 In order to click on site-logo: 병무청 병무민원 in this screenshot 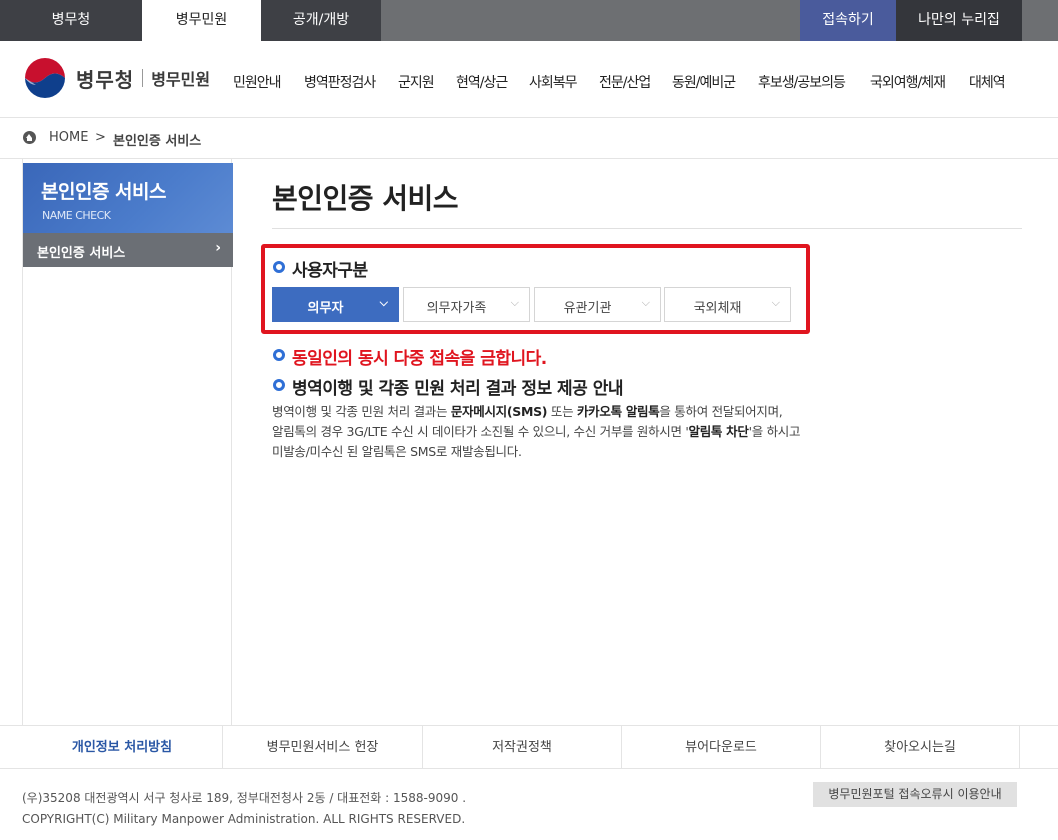, I will do `click(116, 78)`.